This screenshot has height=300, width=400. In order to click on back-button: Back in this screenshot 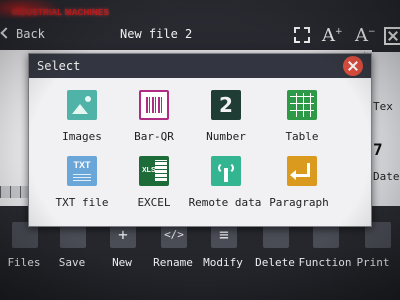, I will do `click(30, 36)`.